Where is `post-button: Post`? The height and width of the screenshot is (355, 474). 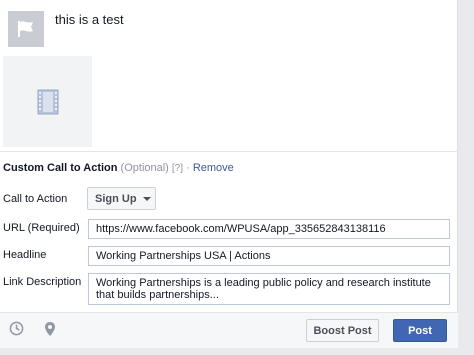
post-button: Post is located at coordinates (420, 330).